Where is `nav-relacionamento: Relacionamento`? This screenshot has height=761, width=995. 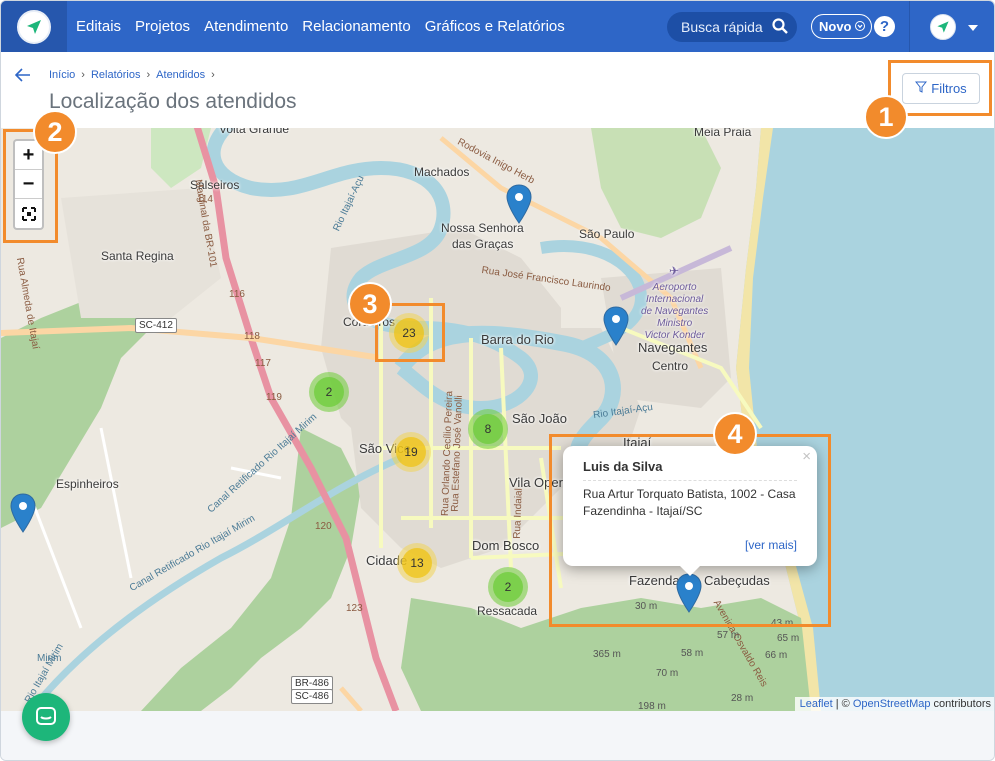
nav-relacionamento: Relacionamento is located at coordinates (356, 26).